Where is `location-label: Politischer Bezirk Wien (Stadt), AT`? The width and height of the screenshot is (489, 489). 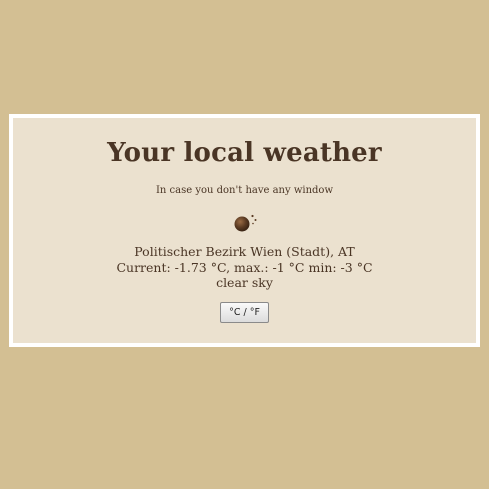
location-label: Politischer Bezirk Wien (Stadt), AT is located at coordinates (244, 251).